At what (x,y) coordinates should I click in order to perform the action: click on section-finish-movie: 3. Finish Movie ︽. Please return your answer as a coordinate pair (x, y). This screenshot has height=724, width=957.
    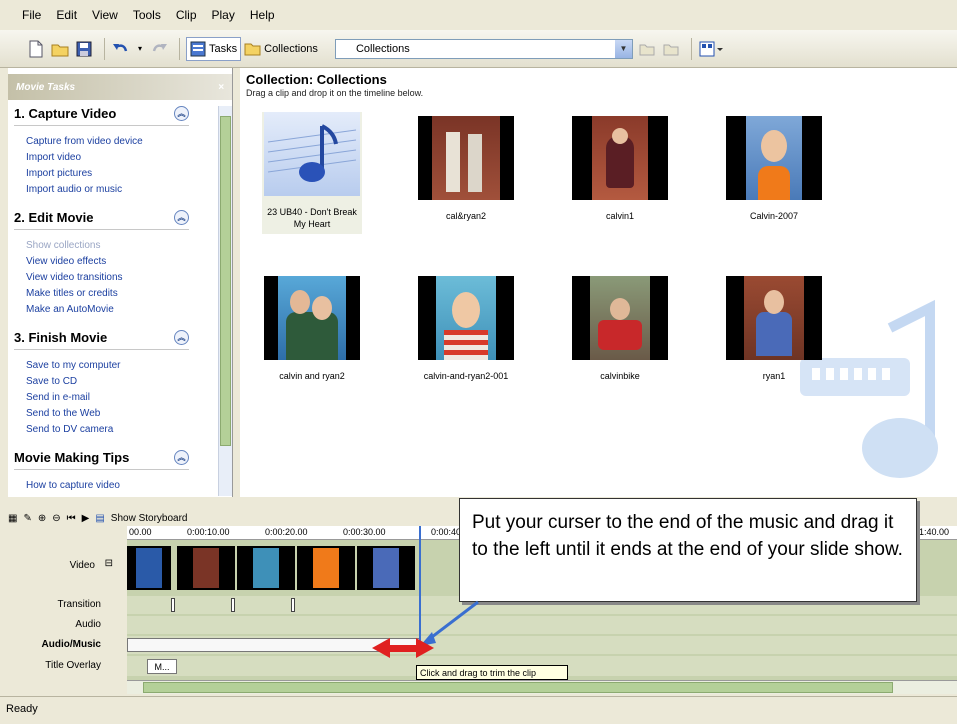
    Looking at the image, I should click on (101, 340).